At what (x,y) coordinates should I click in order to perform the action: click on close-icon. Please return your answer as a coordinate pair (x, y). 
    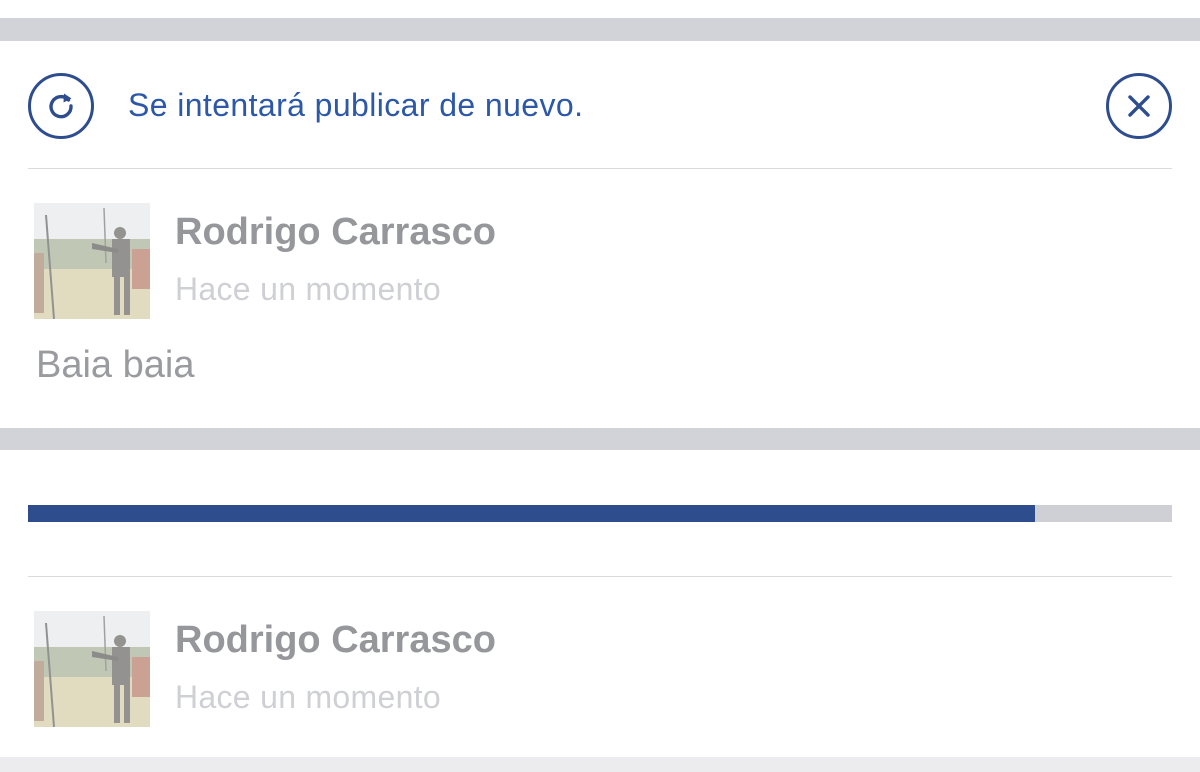
    Looking at the image, I should click on (1139, 106).